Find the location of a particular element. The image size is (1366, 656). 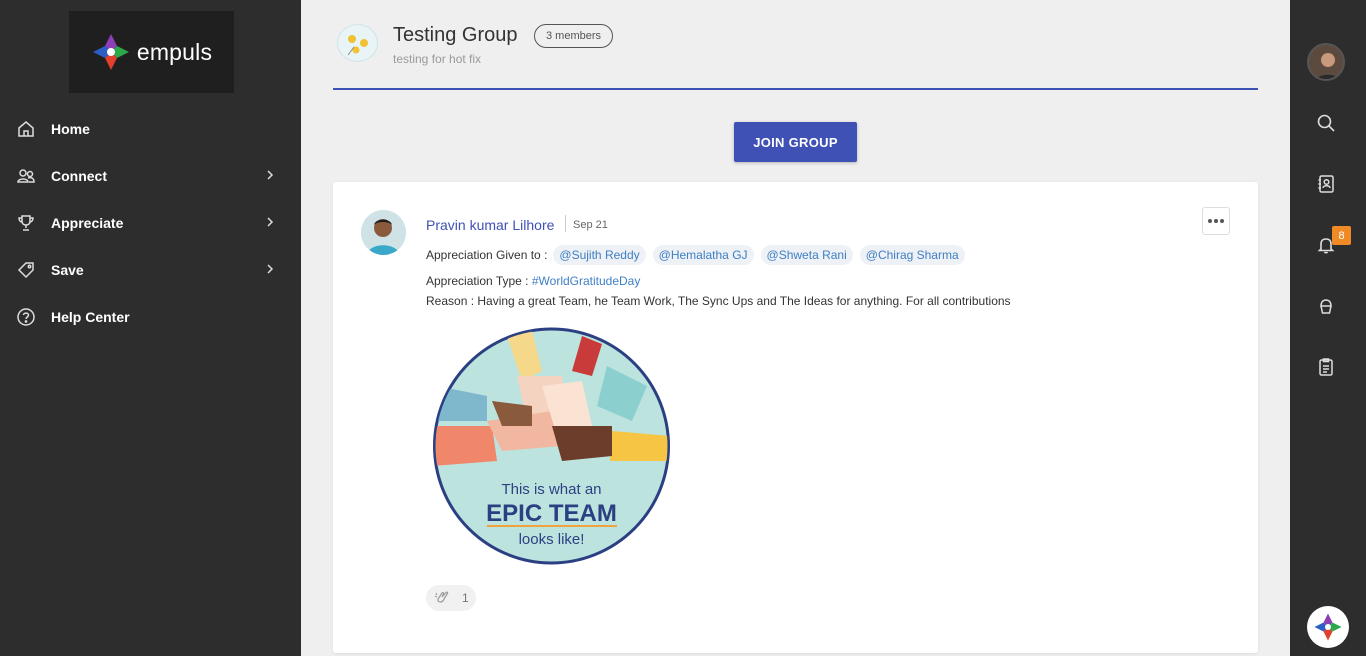

post-author-link: Pravin kumar Lilhore is located at coordinates (490, 225).